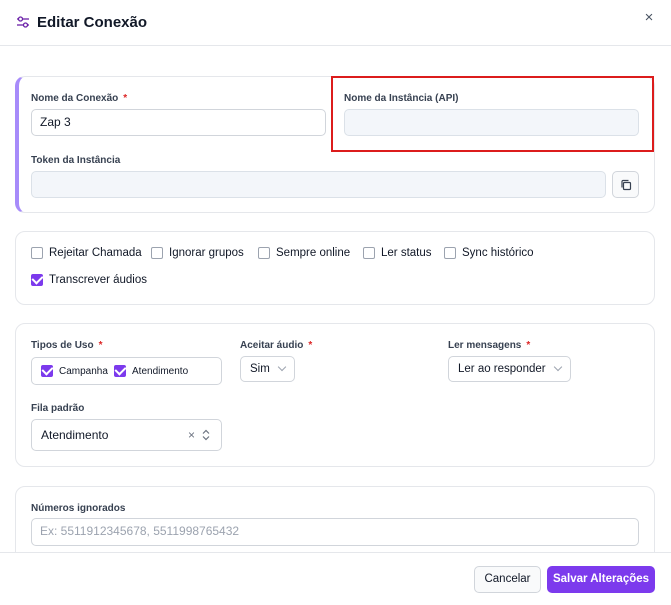  What do you see at coordinates (197, 253) in the screenshot?
I see `option-ignore-groups: Ignorar grupos` at bounding box center [197, 253].